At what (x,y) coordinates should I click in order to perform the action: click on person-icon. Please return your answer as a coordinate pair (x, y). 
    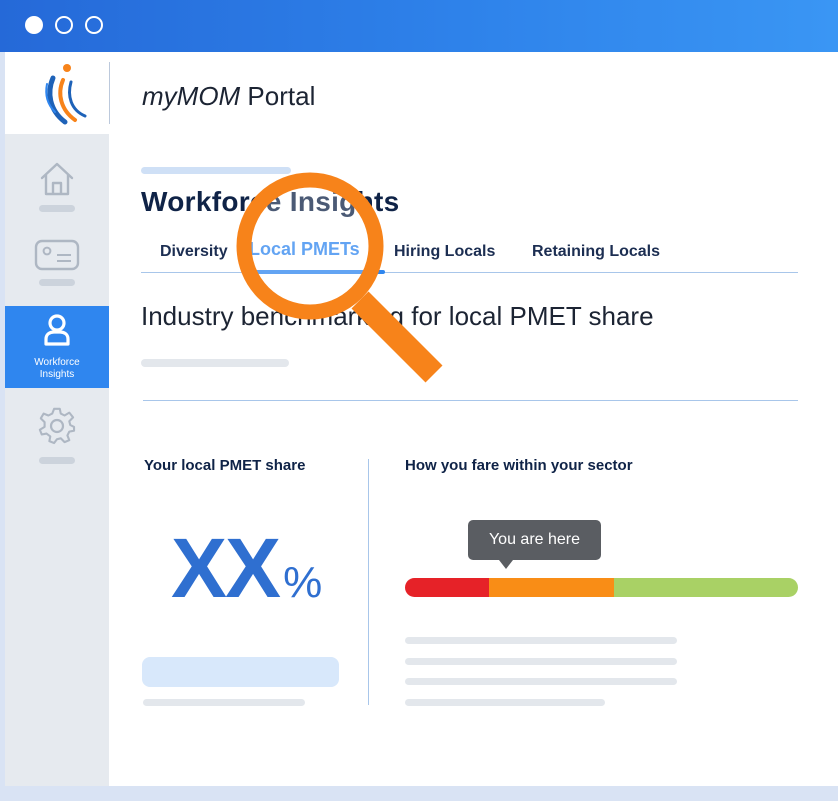
    Looking at the image, I should click on (57, 330).